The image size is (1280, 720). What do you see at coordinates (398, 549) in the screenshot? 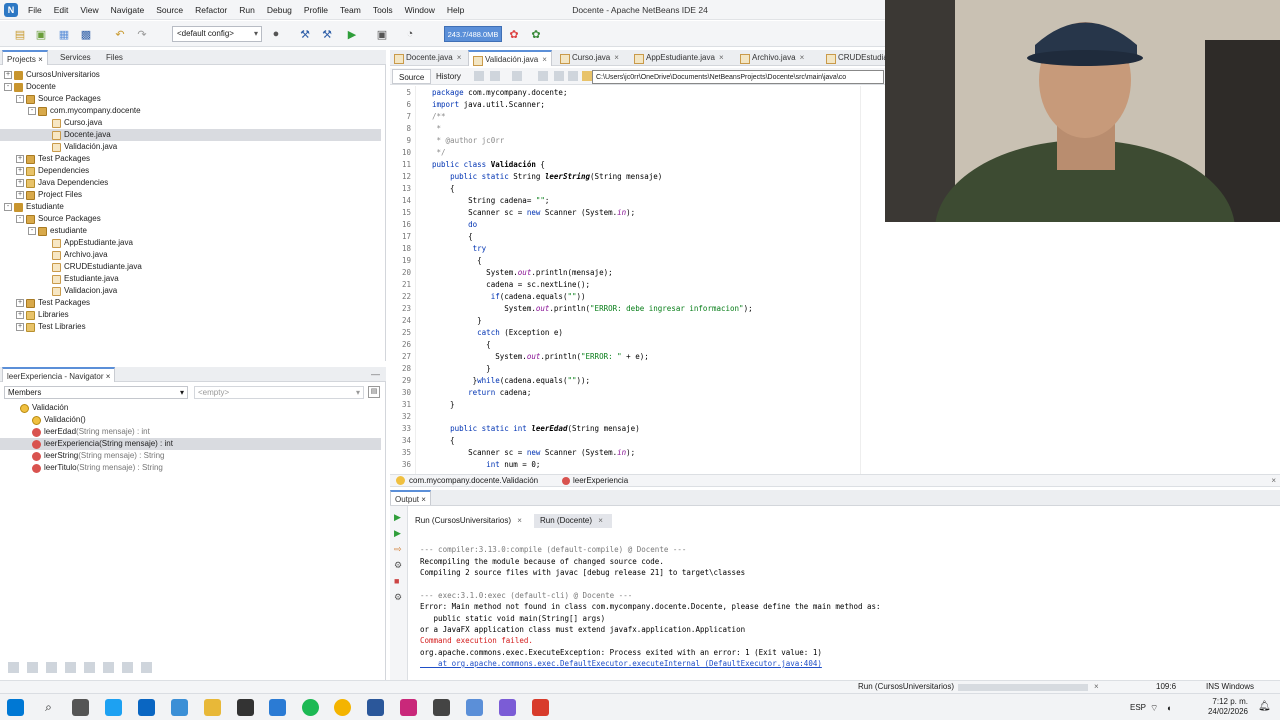
I see `stop-icon: ⇨` at bounding box center [398, 549].